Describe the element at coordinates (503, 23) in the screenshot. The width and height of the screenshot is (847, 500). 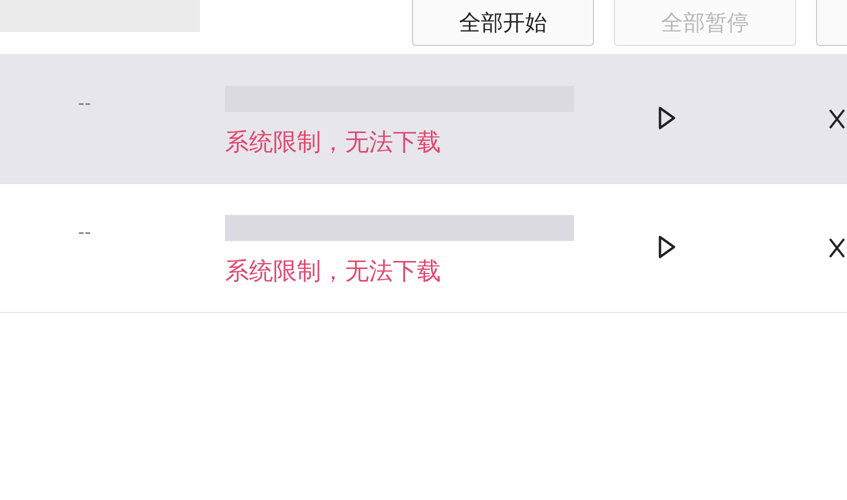
I see `toolbar-button: 全部开始` at that location.